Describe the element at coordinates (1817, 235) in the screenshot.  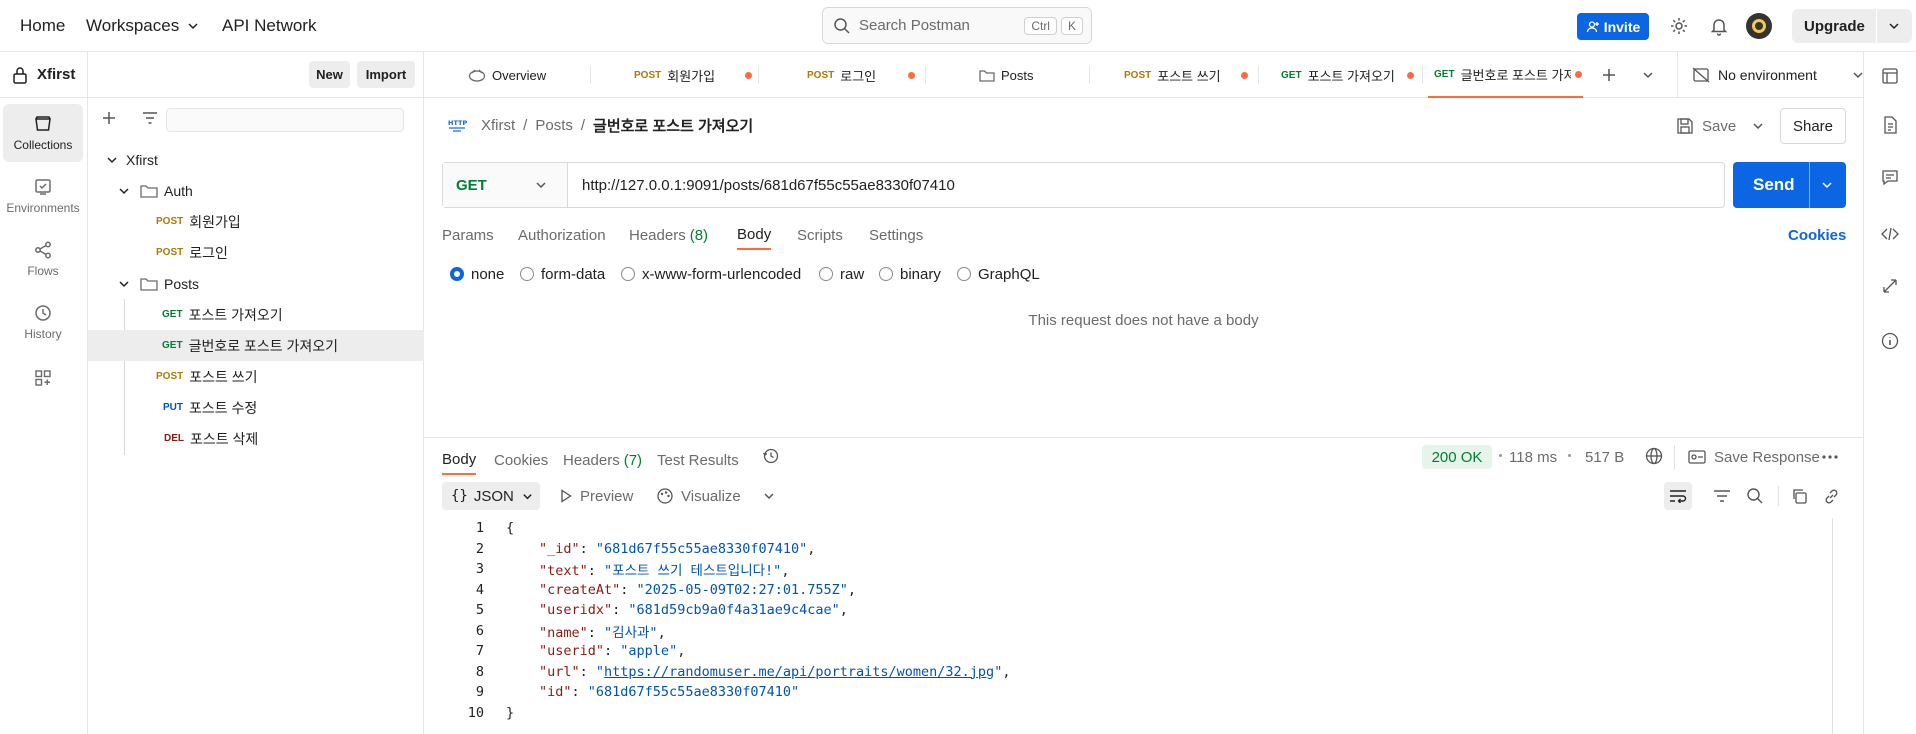
I see `cookies-link: Cookies` at that location.